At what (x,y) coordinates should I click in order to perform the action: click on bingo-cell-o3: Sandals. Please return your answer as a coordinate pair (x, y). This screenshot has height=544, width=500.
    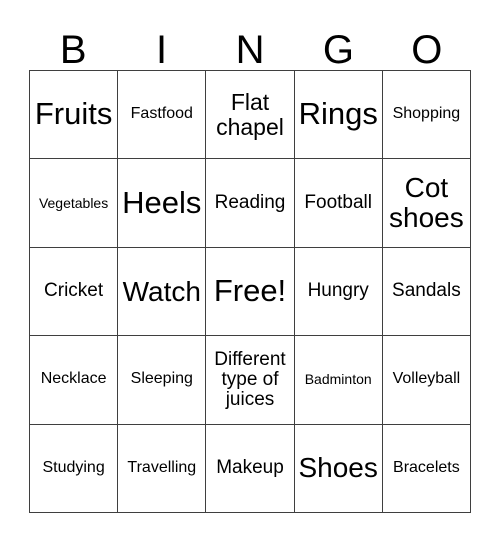
    Looking at the image, I should click on (426, 292).